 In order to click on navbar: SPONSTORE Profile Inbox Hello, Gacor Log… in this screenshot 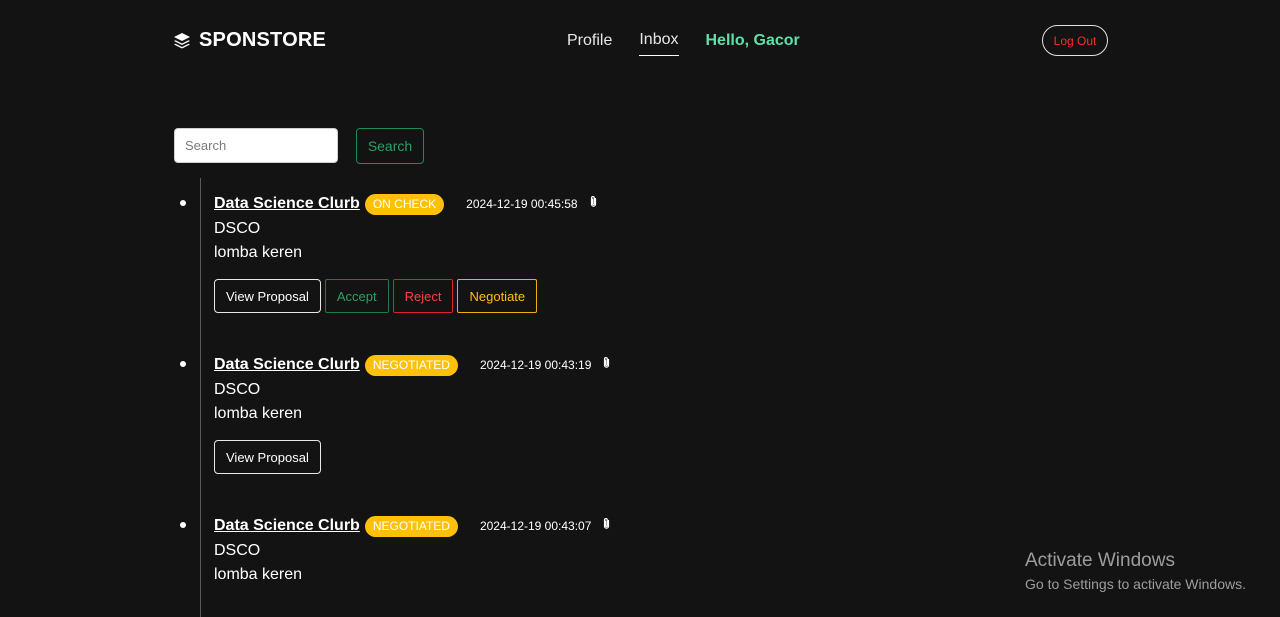, I will do `click(640, 42)`.